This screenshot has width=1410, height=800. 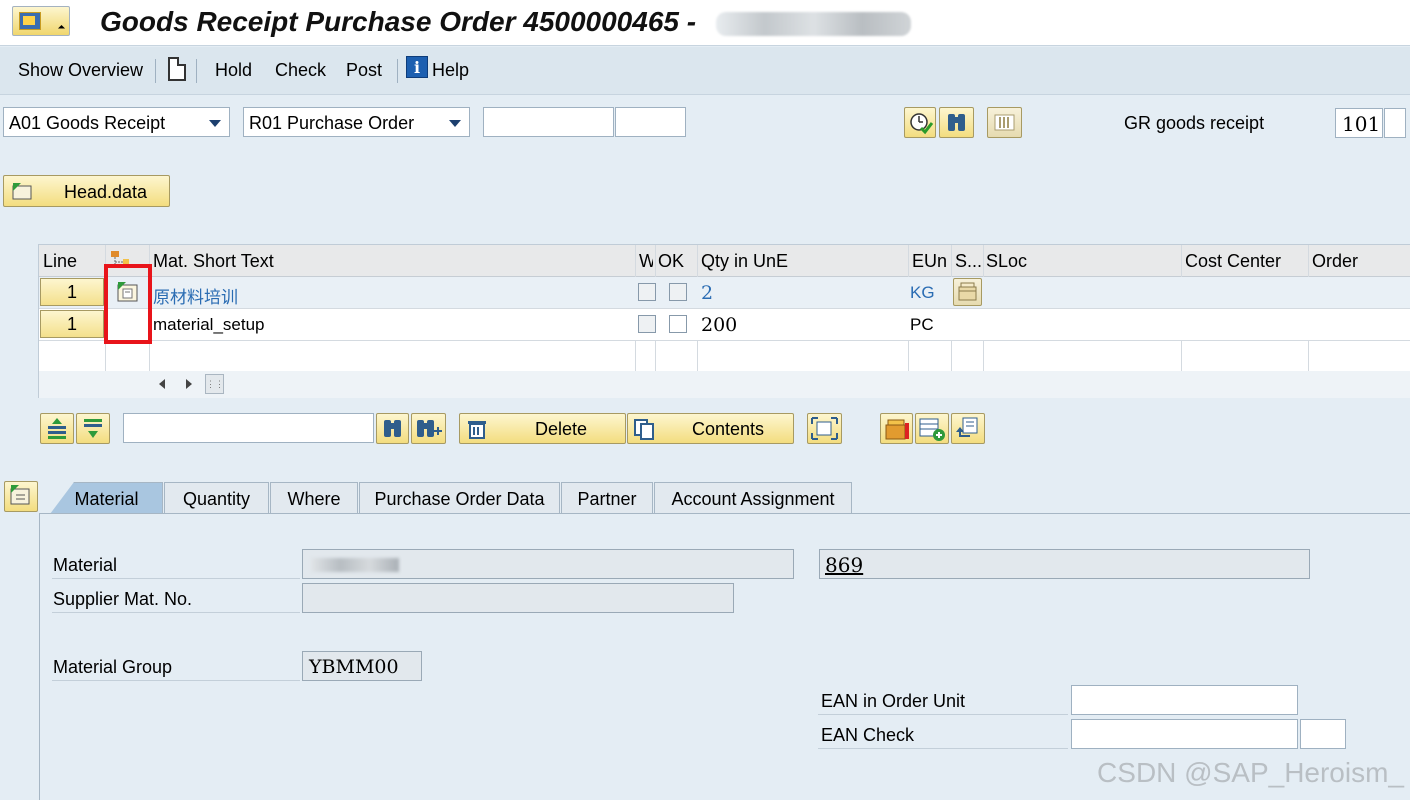 What do you see at coordinates (922, 325) in the screenshot?
I see `unit-value: PC` at bounding box center [922, 325].